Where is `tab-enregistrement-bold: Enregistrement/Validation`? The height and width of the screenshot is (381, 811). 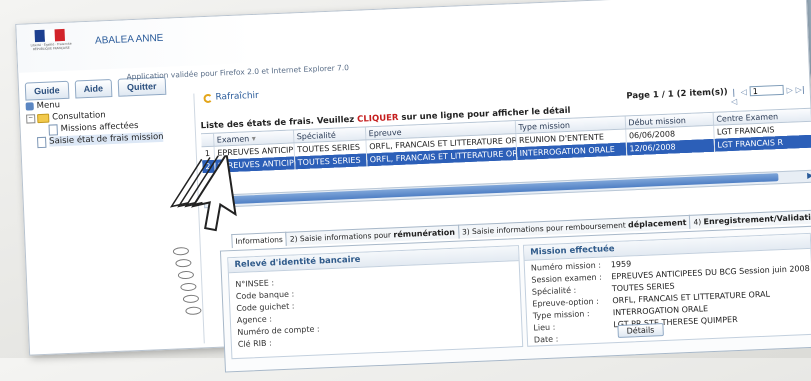
tab-enregistrement-bold: Enregistrement/Validation is located at coordinates (757, 219).